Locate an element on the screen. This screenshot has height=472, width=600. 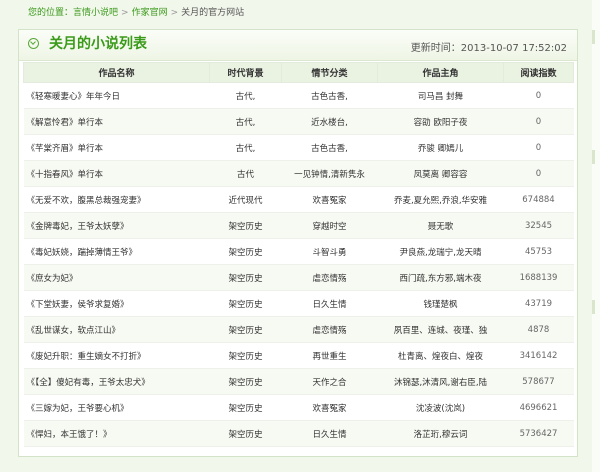
protagonists-cell: 容劭 欧阳子夜 is located at coordinates (440, 121).